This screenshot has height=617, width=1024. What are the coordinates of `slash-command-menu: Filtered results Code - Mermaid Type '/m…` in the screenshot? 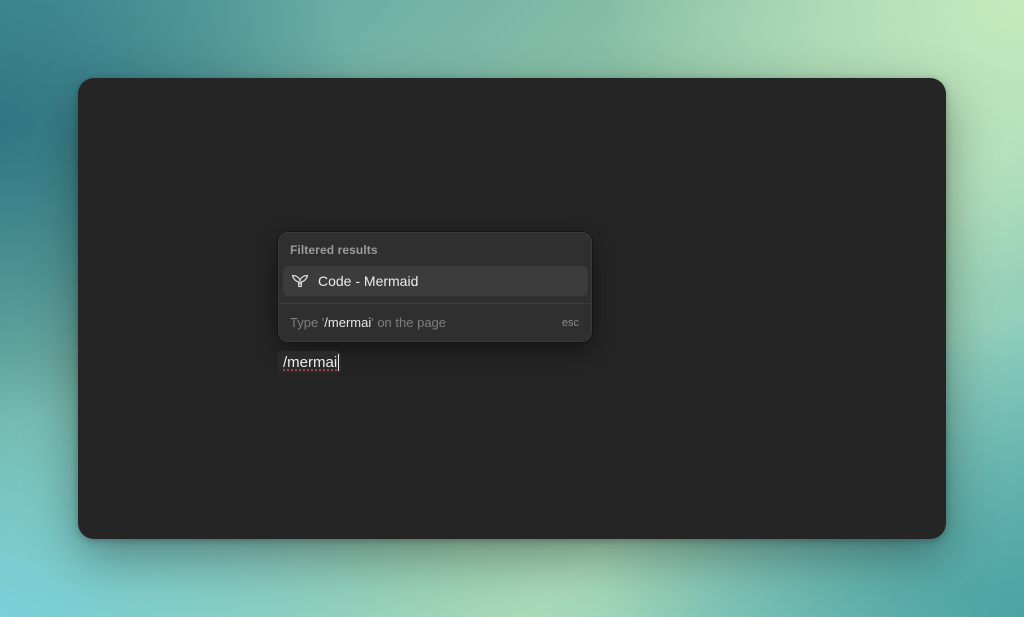 It's located at (435, 287).